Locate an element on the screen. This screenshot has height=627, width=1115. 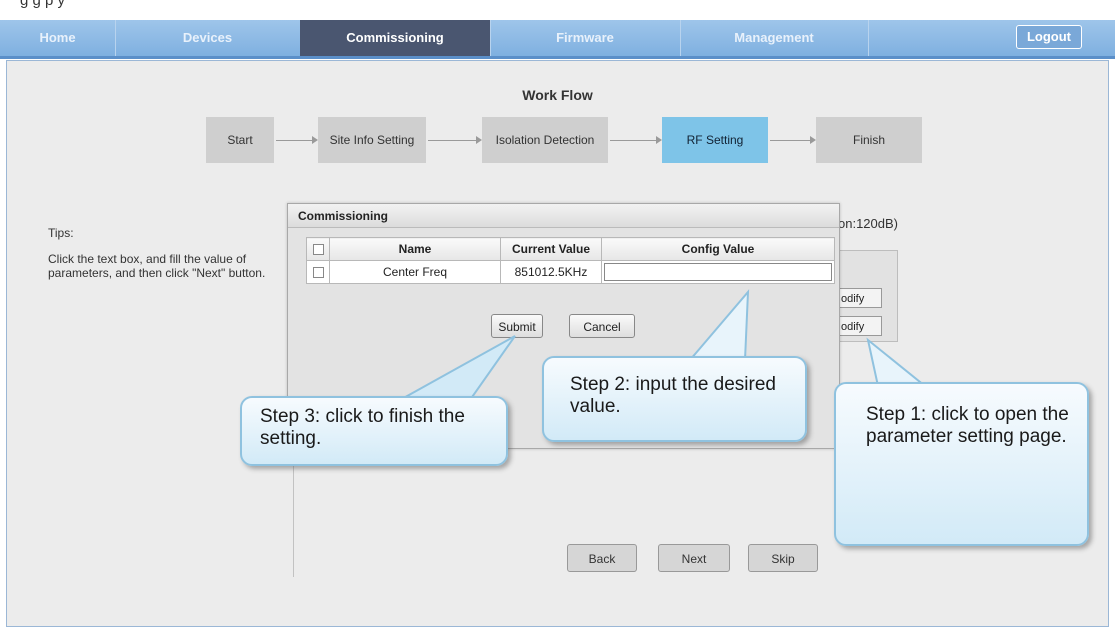
step1-pointer is located at coordinates (897, 362).